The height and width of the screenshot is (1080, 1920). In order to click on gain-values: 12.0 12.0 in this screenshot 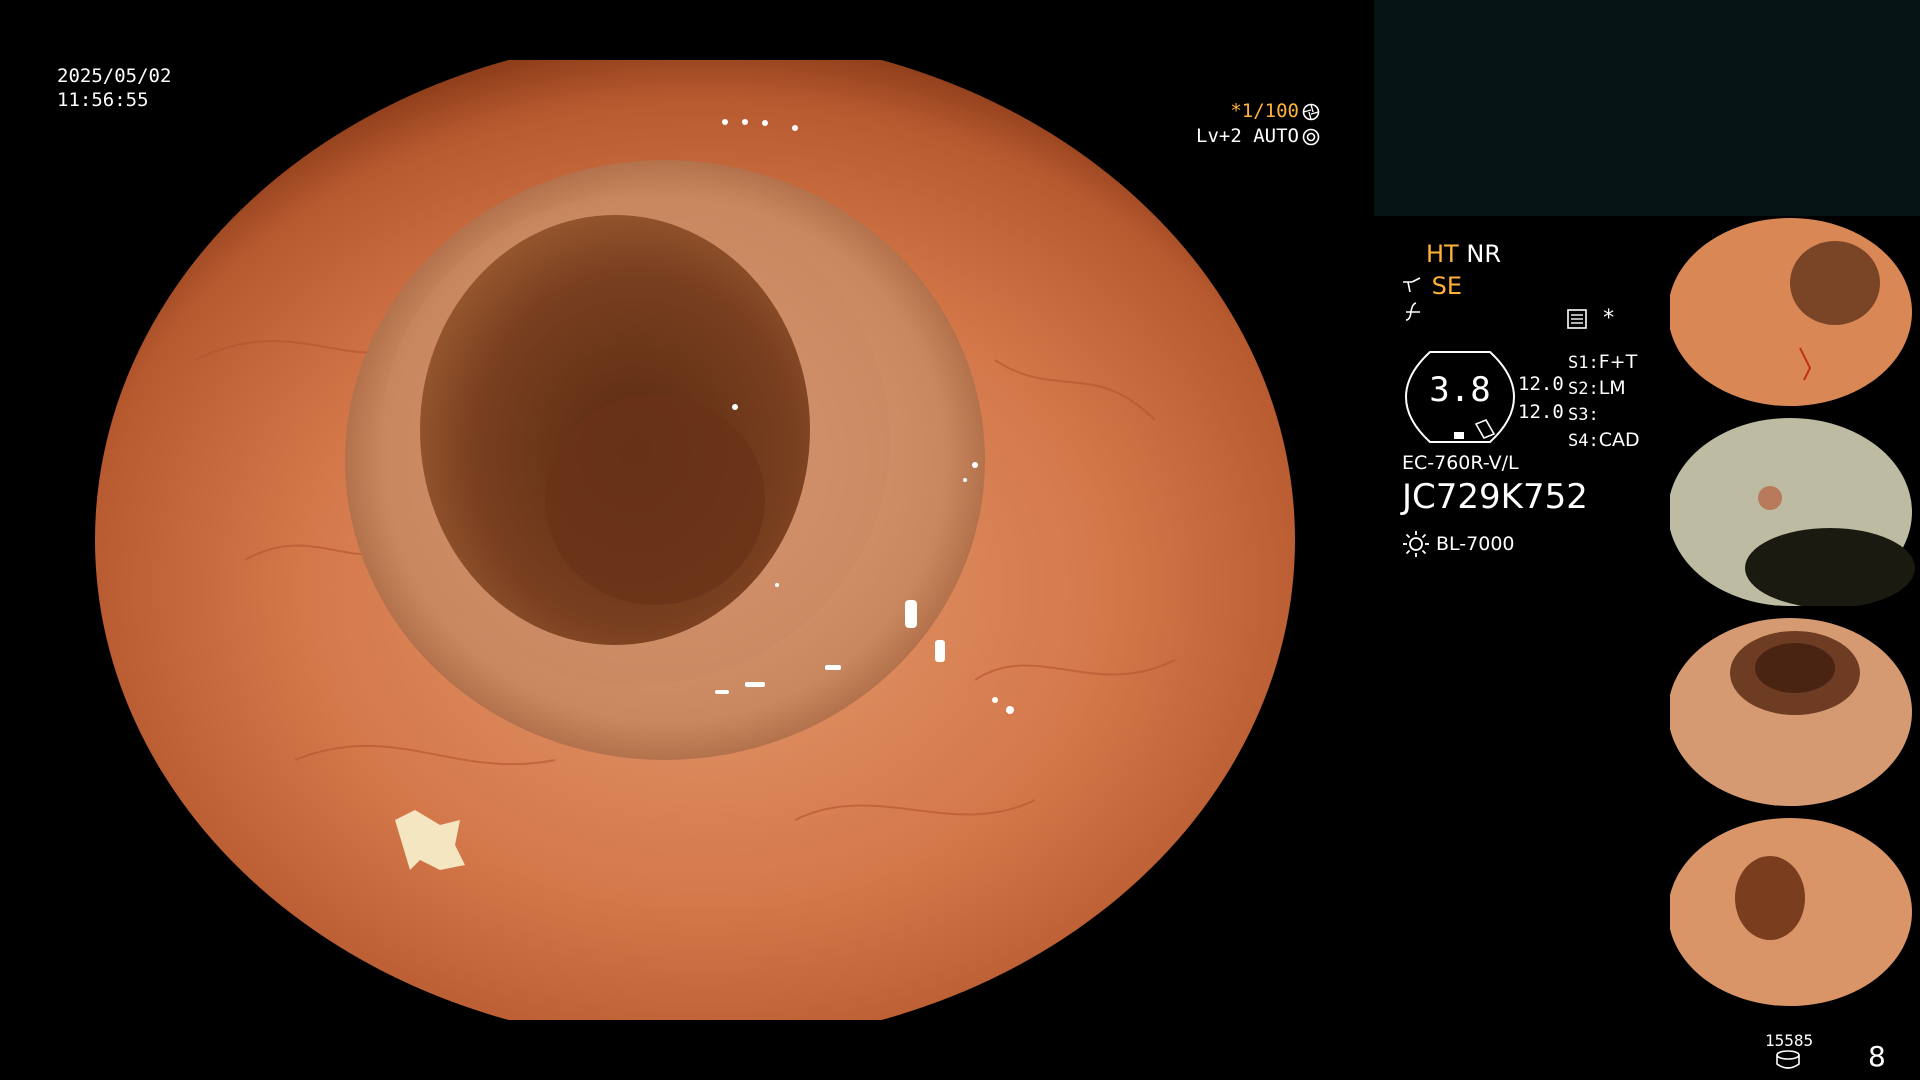, I will do `click(1541, 398)`.